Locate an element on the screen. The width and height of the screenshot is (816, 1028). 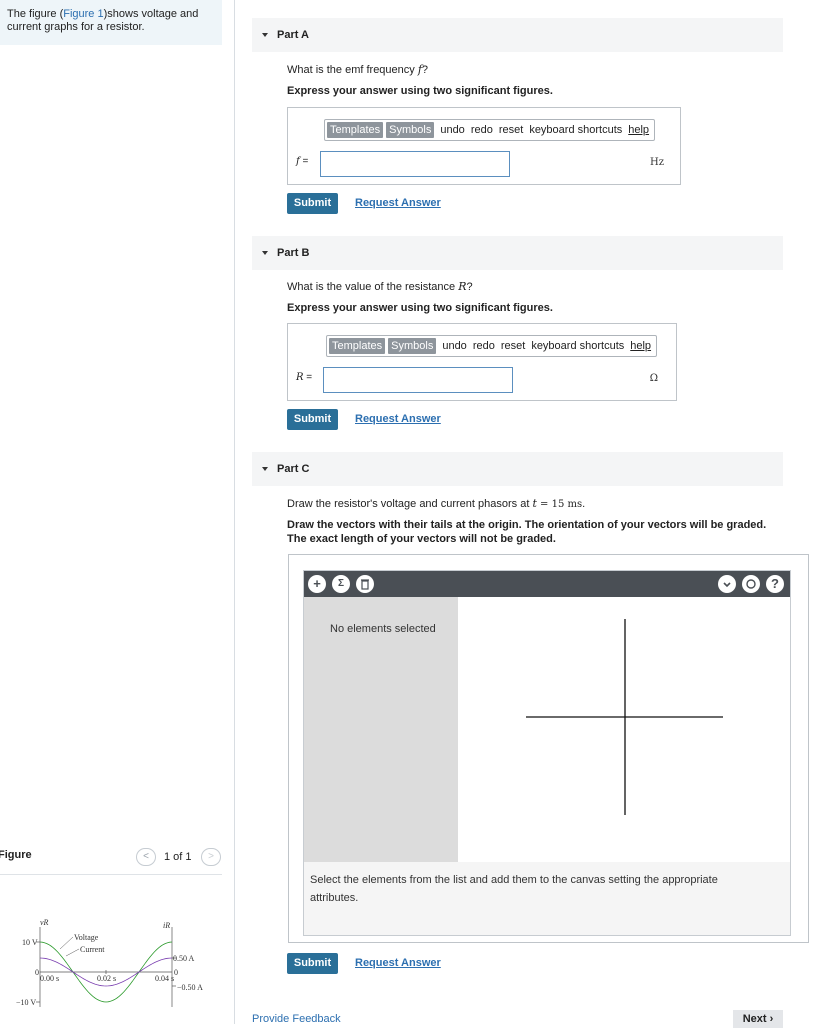
no-elements-text: No elements selected is located at coordinates (383, 629).